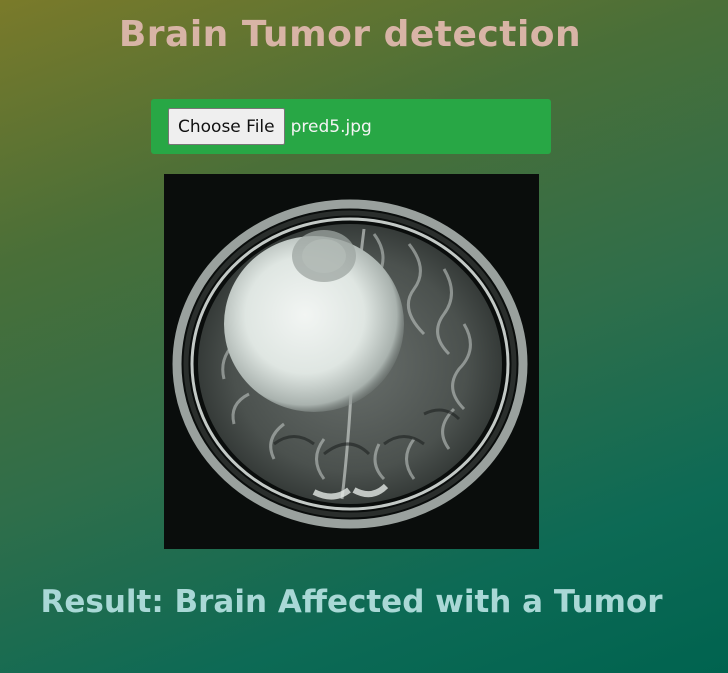 The height and width of the screenshot is (673, 728). I want to click on selected-file-name: pred5.jpg, so click(331, 126).